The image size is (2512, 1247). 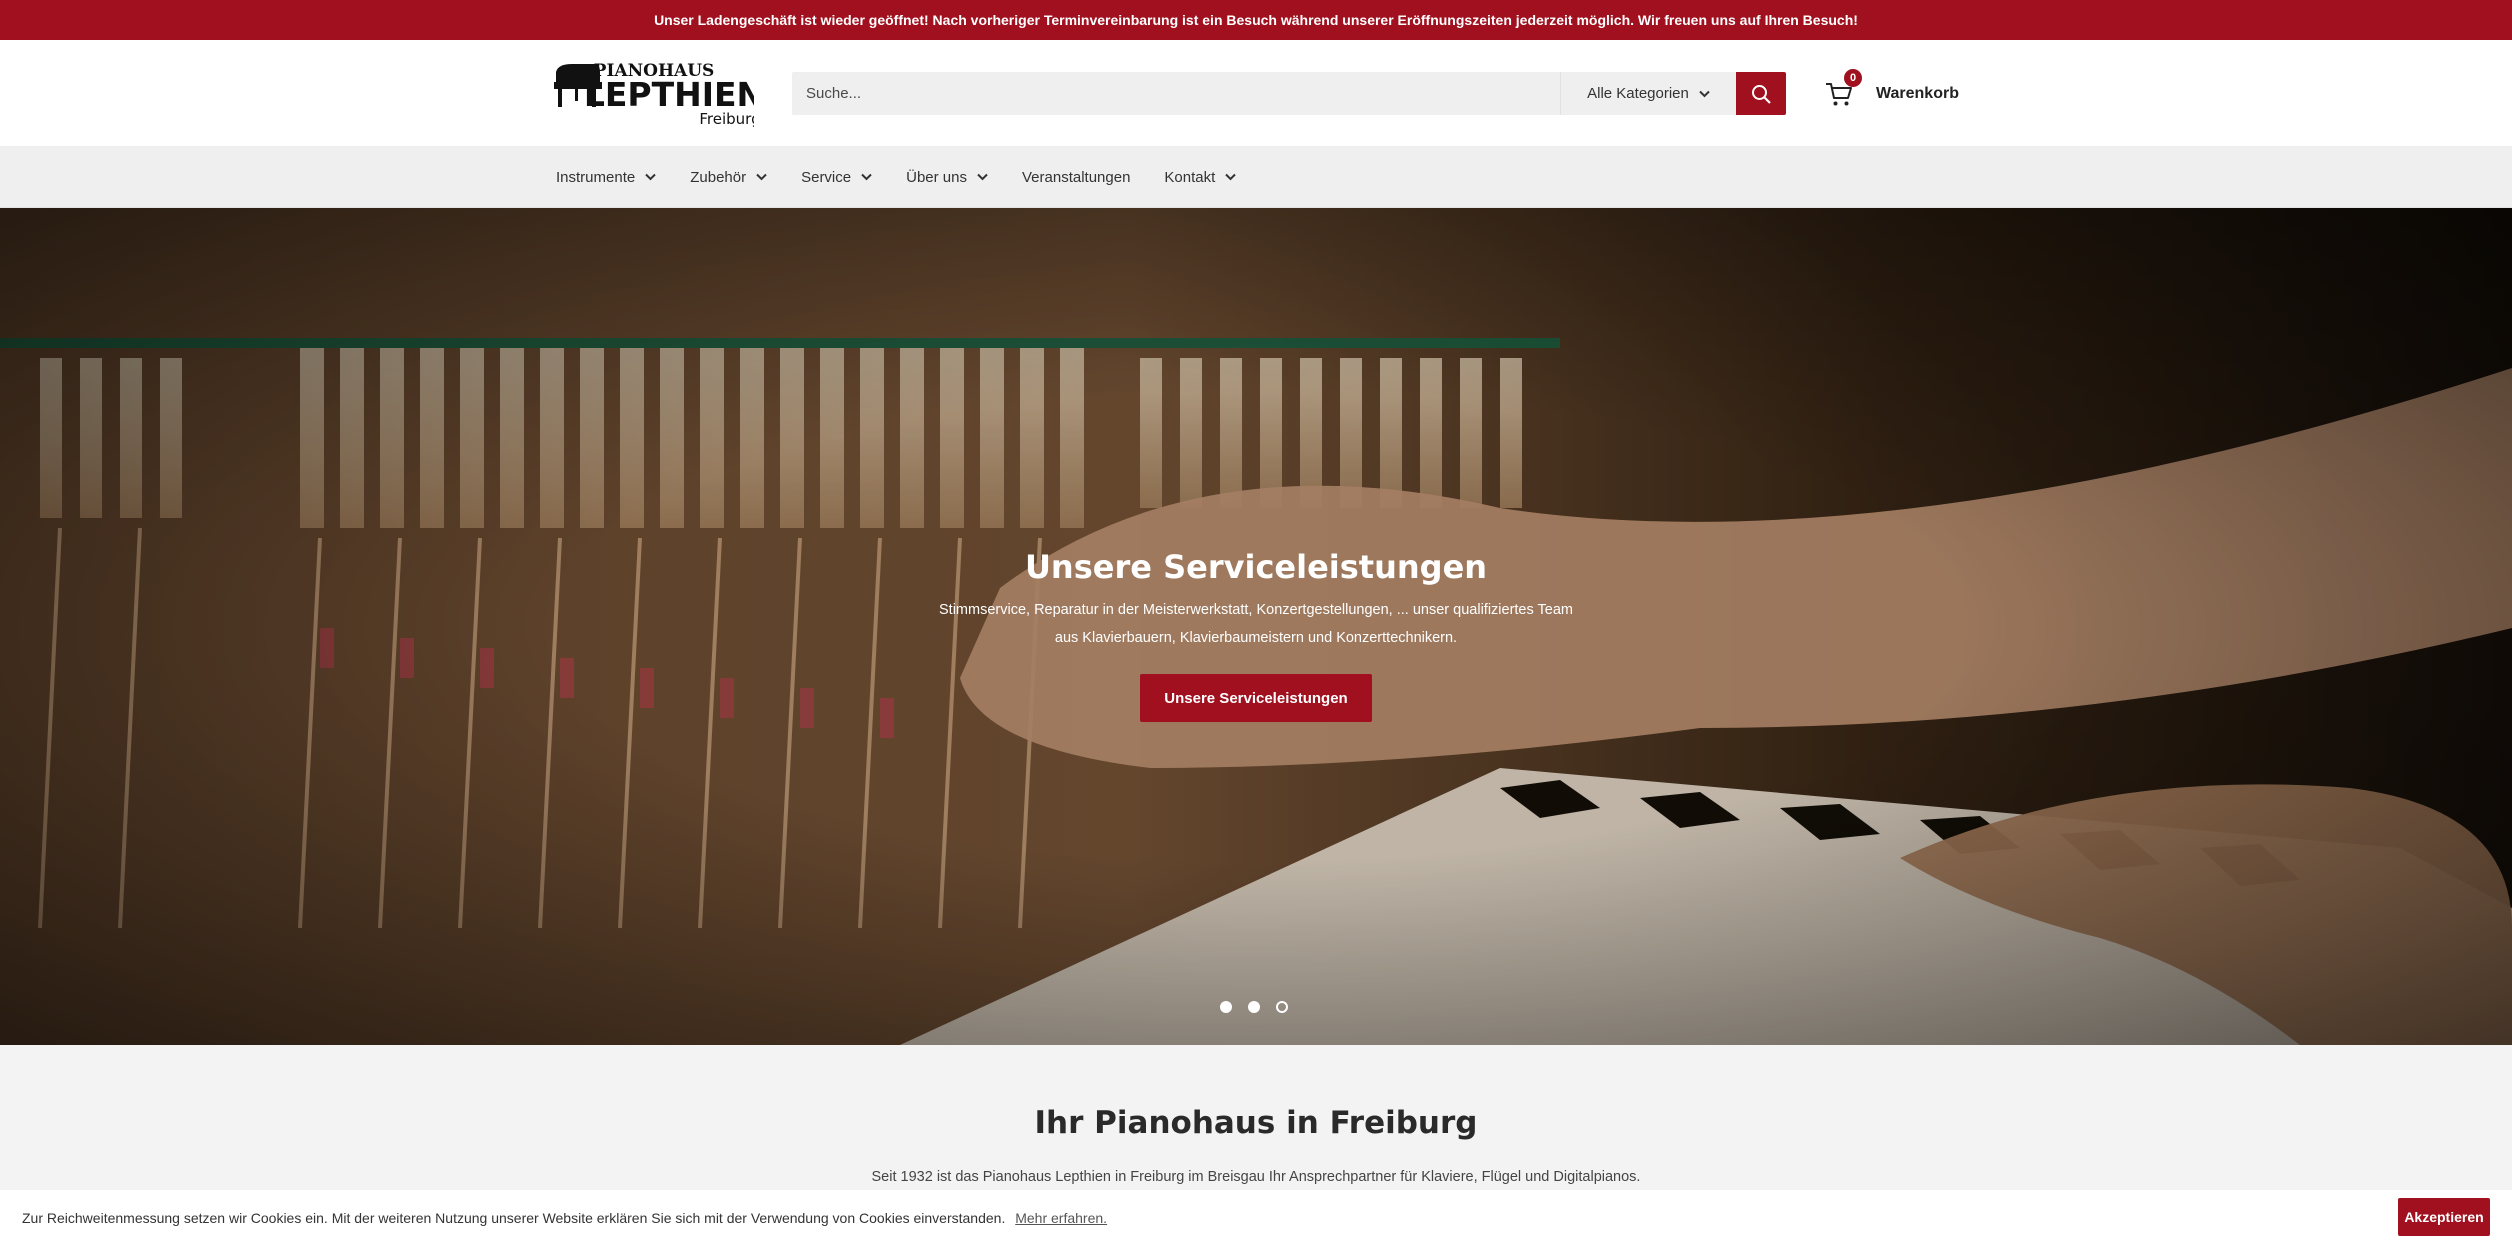 I want to click on category-select: Alle Kategorien, so click(x=1648, y=93).